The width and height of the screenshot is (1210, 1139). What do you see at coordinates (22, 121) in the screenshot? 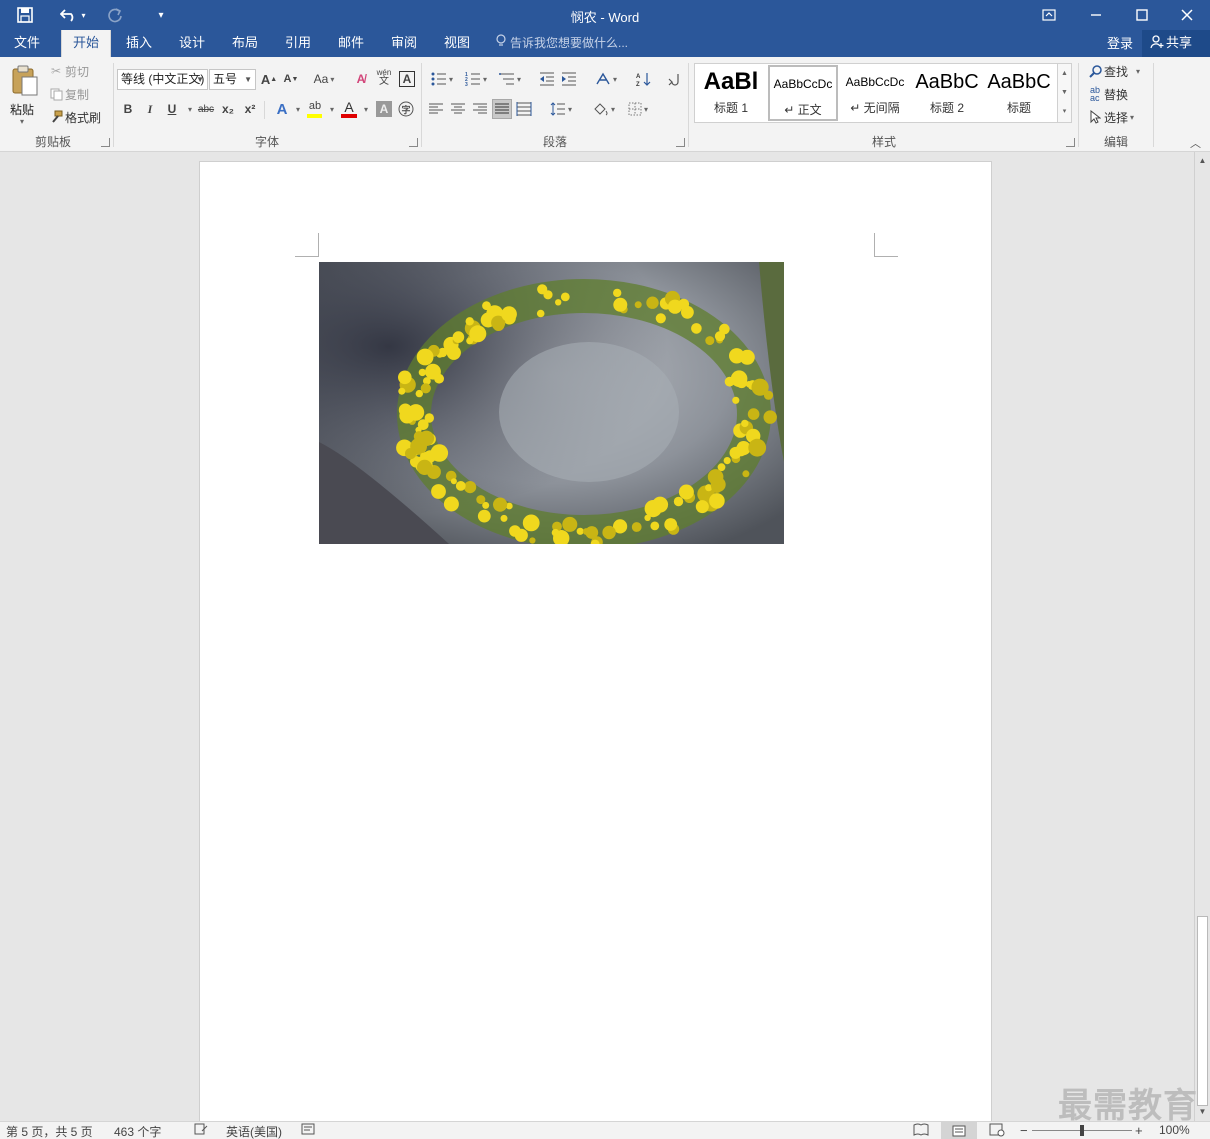
I see `paste-dropdown-icon: ▾` at bounding box center [22, 121].